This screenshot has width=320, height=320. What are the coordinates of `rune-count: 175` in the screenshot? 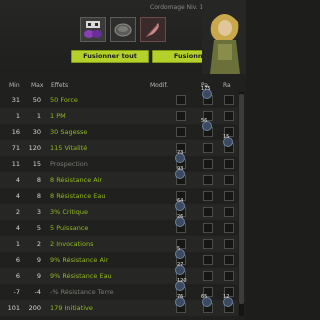 It's located at (206, 89).